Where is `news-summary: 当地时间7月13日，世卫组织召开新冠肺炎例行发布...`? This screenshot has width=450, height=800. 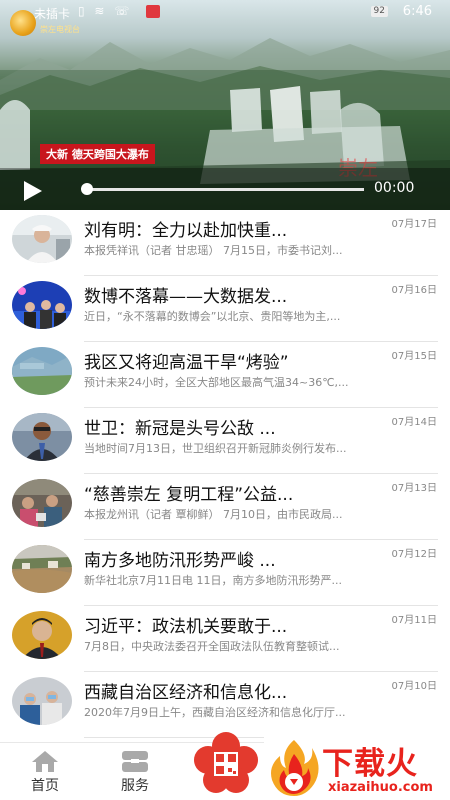
news-summary: 当地时间7月13日，世卫组织召开新冠肺炎例行发布... is located at coordinates (215, 448).